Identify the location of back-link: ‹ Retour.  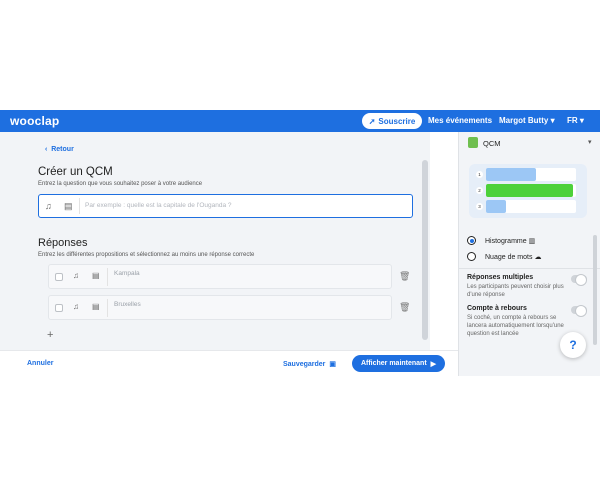
(59, 149).